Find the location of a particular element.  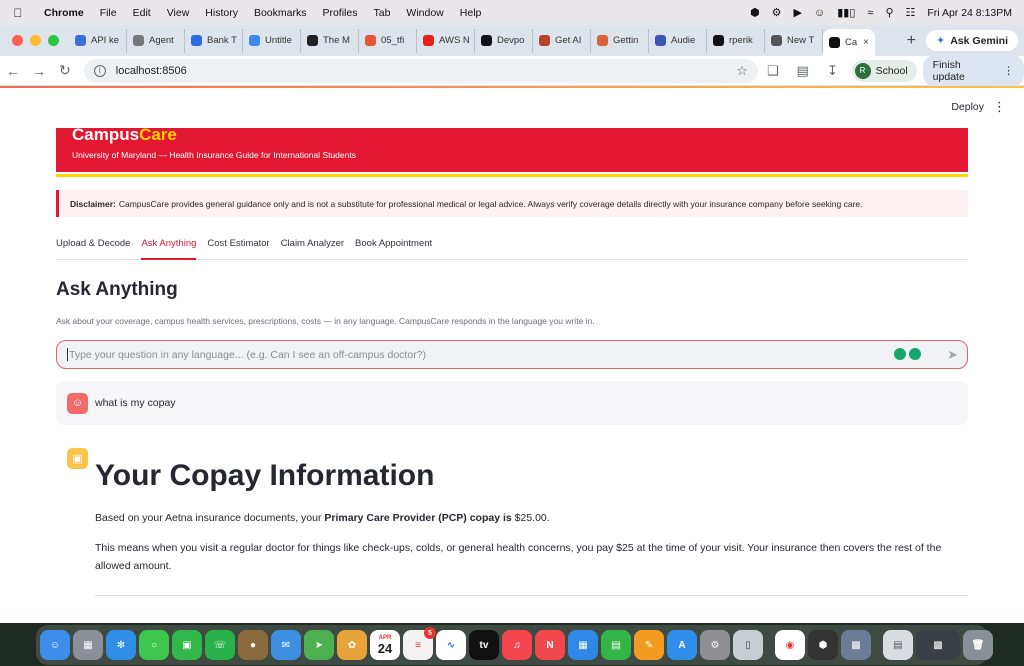

preview-icon: ▩ is located at coordinates (856, 645).